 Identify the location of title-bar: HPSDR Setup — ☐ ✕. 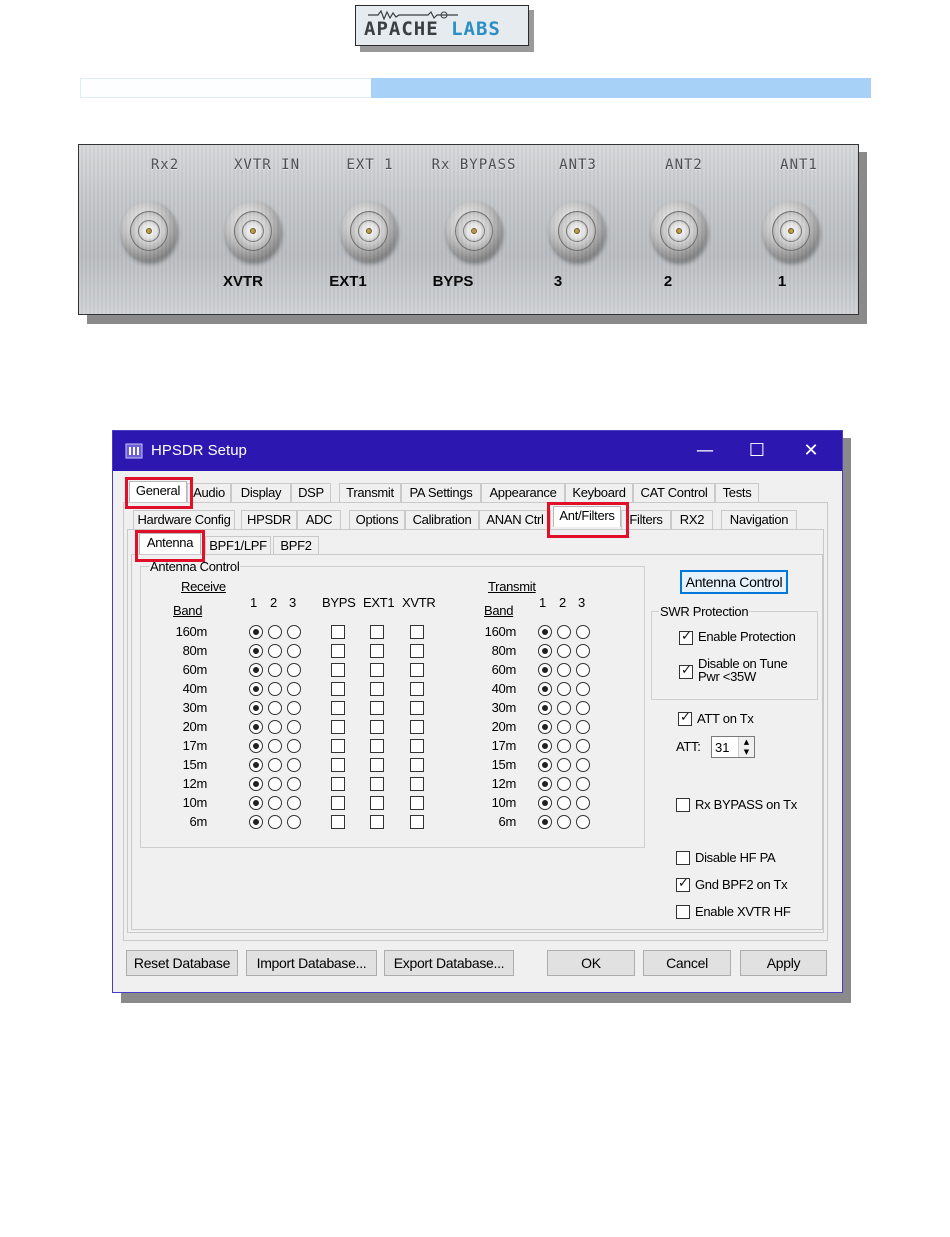
(477, 451).